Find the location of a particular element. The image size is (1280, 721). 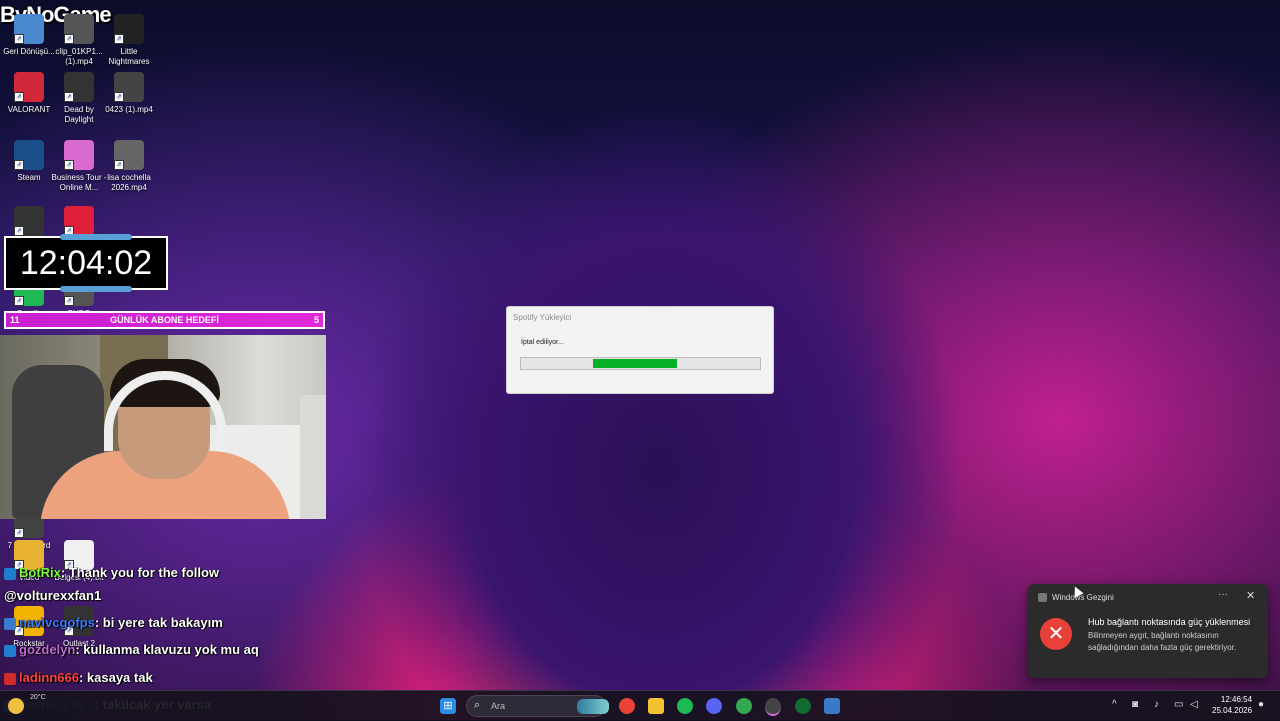

explorer-icon is located at coordinates (1042, 597).